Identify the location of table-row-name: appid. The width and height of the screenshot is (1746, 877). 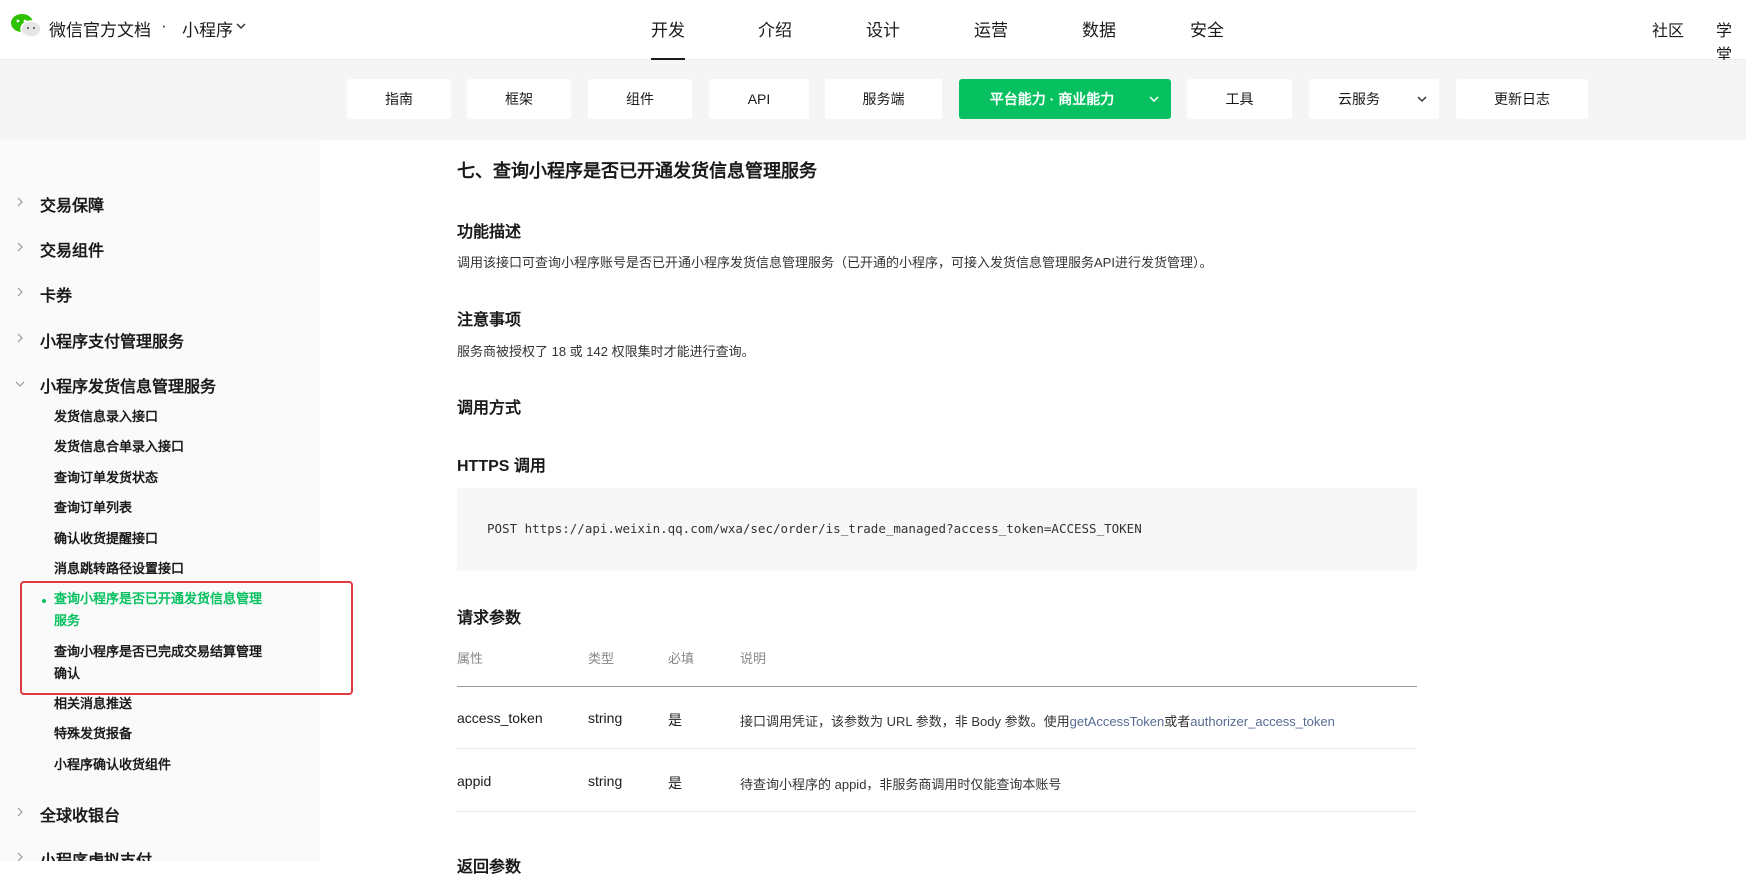
(474, 781).